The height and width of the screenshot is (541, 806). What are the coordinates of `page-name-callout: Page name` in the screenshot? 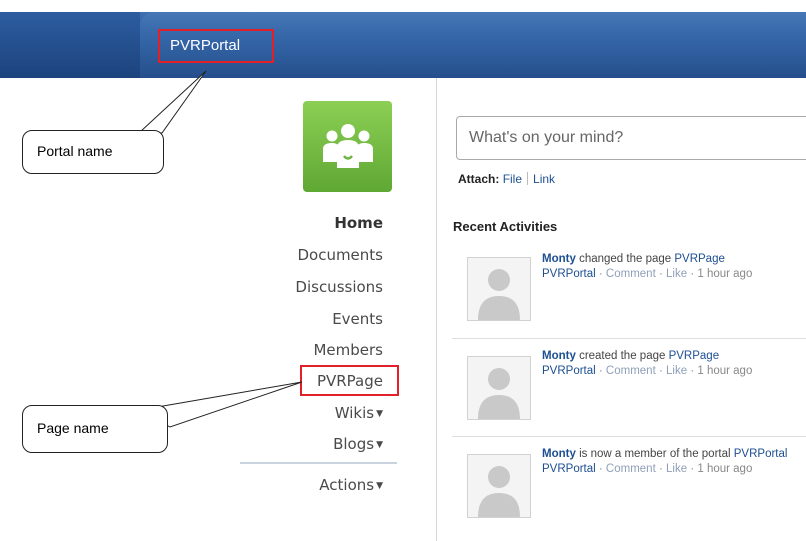 It's located at (95, 429).